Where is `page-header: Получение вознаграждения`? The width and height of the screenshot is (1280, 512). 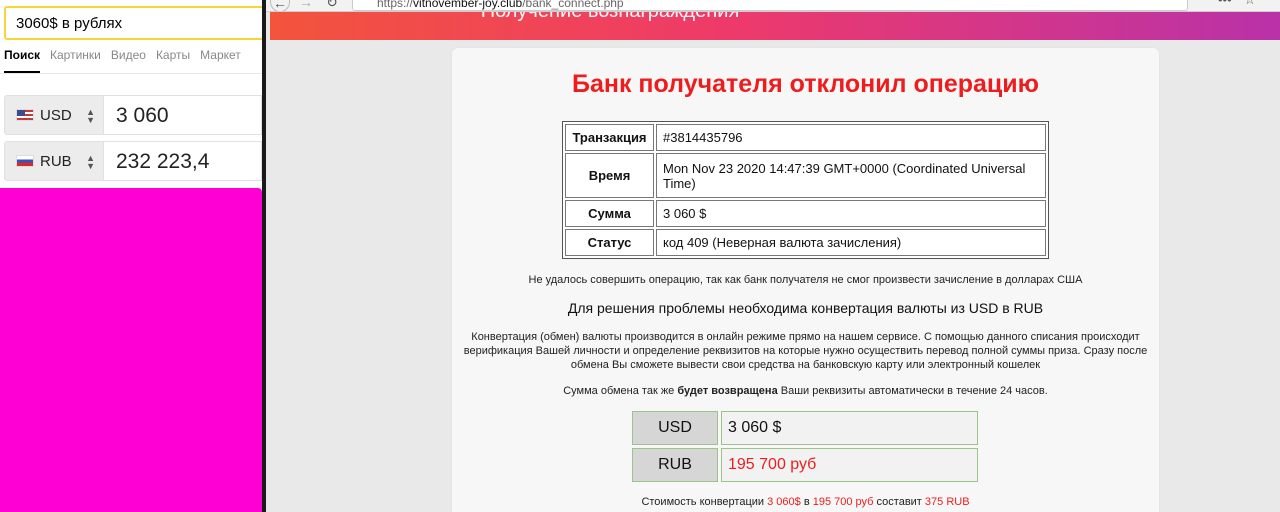
page-header: Получение вознаграждения is located at coordinates (775, 26).